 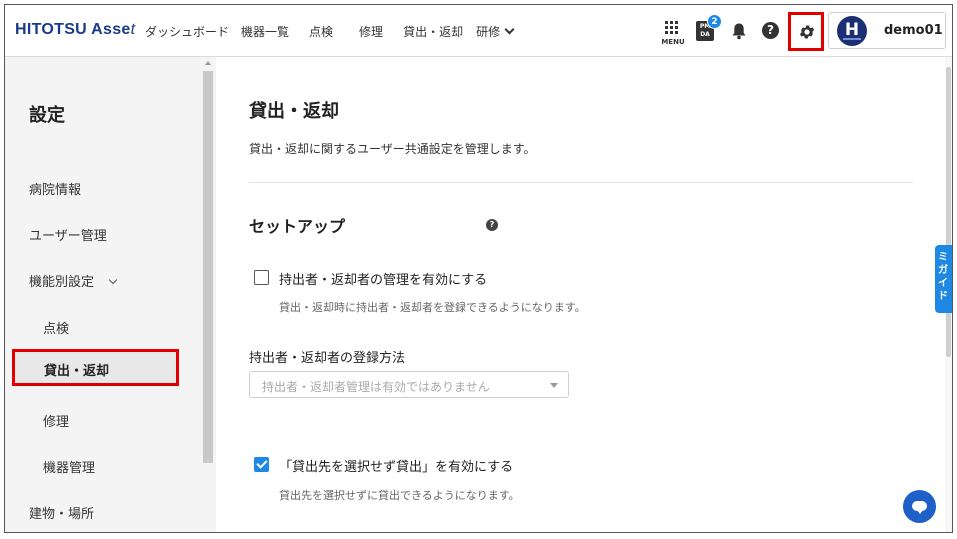 I want to click on nav-dashboard: ダッシュボード, so click(x=187, y=31).